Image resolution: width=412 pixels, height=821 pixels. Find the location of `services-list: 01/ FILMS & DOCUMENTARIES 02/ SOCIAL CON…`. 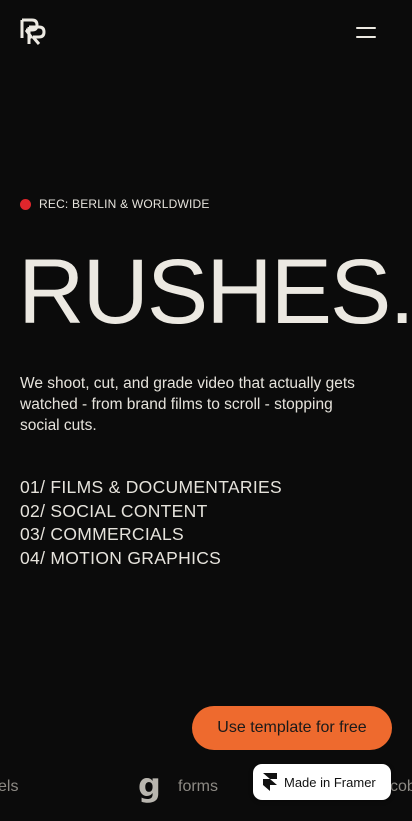

services-list: 01/ FILMS & DOCUMENTARIES 02/ SOCIAL CON… is located at coordinates (151, 523).